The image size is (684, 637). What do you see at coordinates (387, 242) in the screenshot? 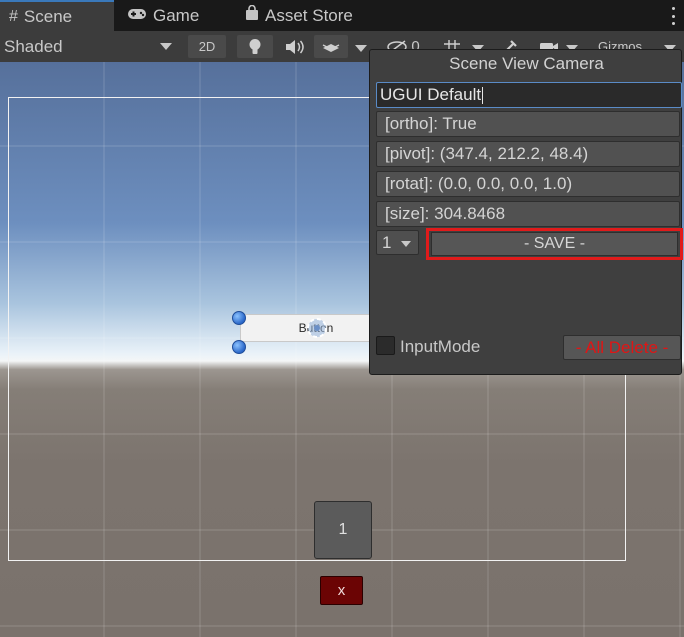
I see `slot-value: 1` at bounding box center [387, 242].